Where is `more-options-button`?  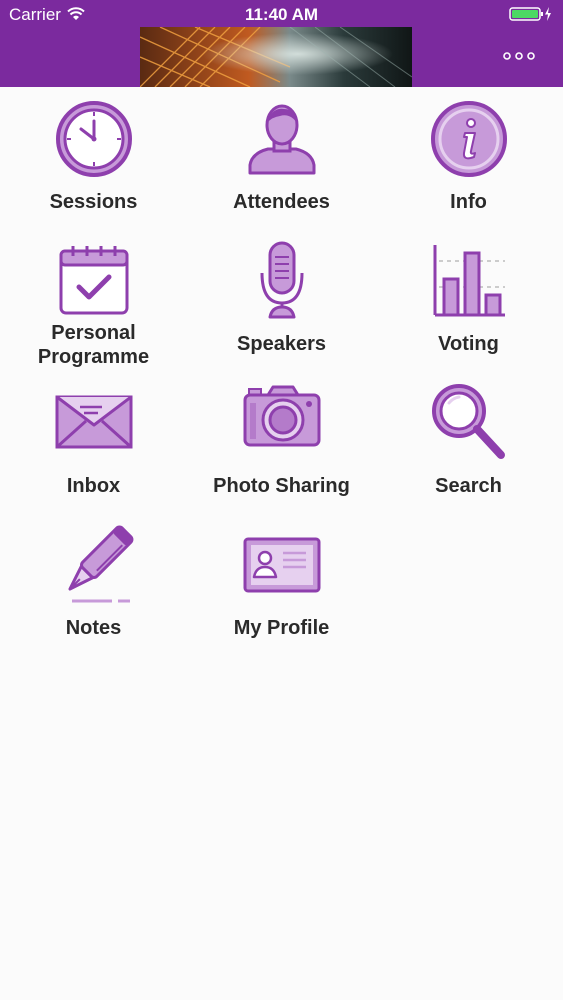 more-options-button is located at coordinates (519, 56).